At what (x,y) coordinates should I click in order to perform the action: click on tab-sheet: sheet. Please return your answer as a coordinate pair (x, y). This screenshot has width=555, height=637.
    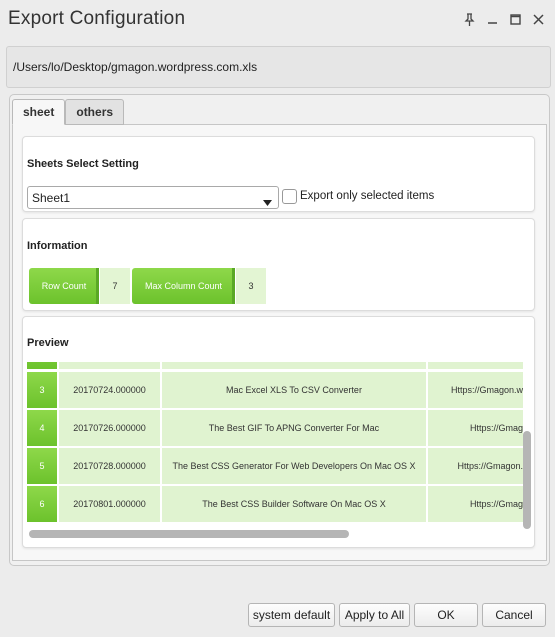
    Looking at the image, I should click on (39, 112).